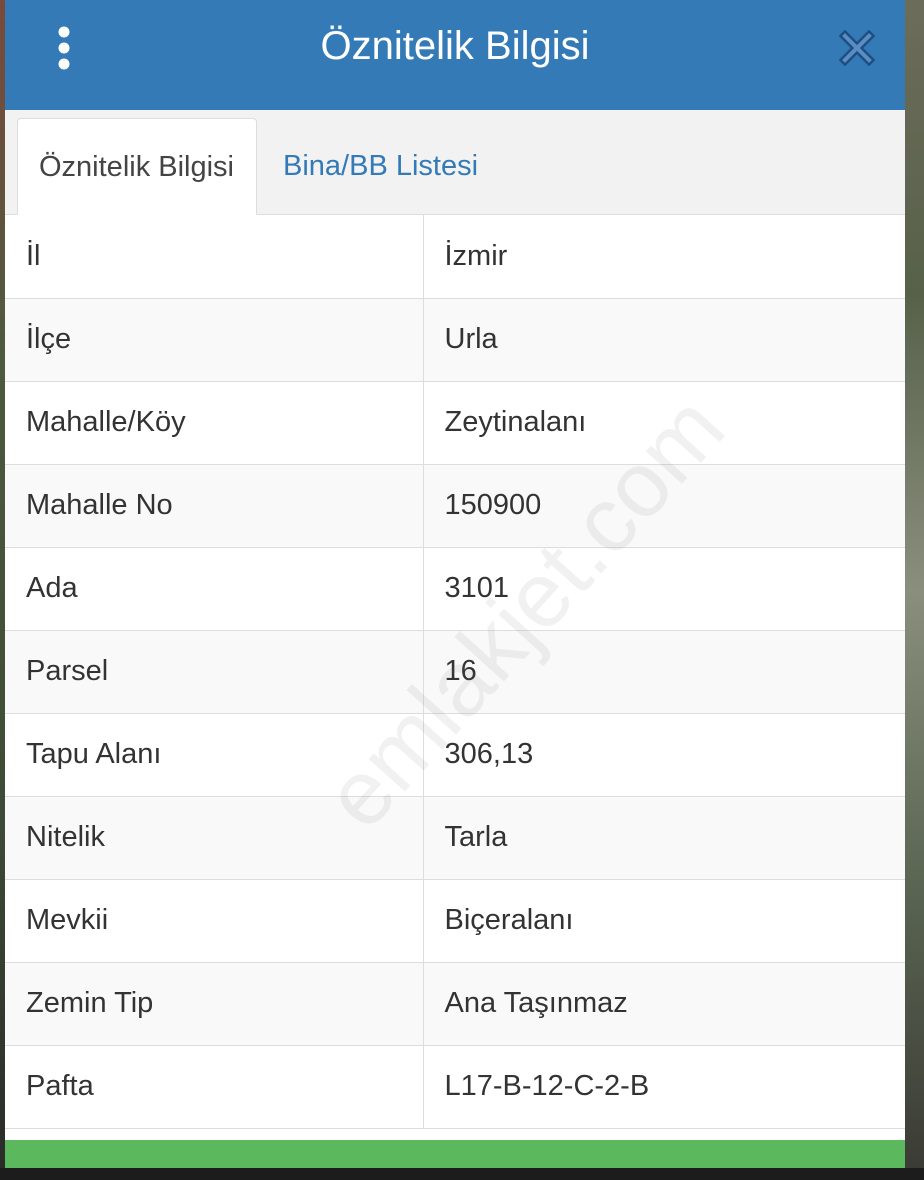  What do you see at coordinates (214, 588) in the screenshot?
I see `attribute-key: Ada` at bounding box center [214, 588].